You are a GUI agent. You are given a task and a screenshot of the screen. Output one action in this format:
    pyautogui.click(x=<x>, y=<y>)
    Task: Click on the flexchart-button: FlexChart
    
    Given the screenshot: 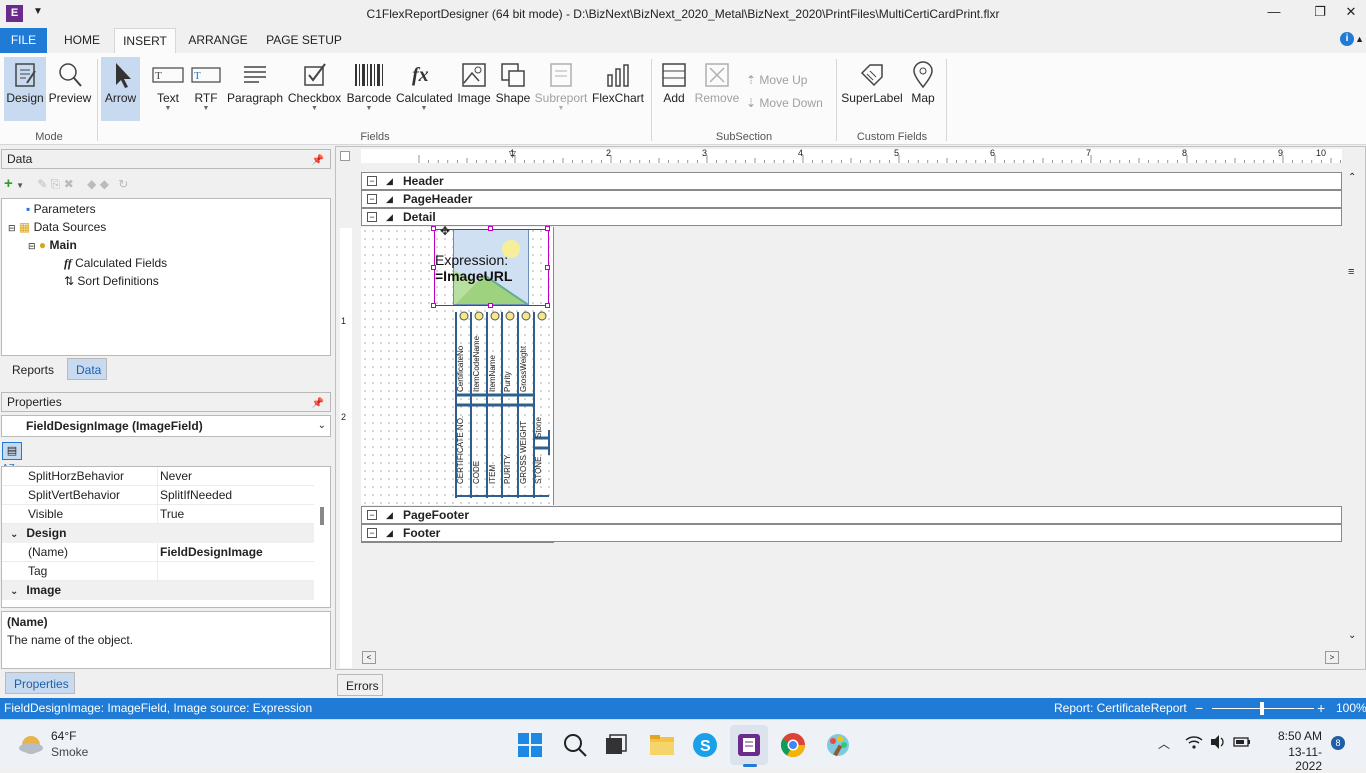 What is the action you would take?
    pyautogui.click(x=618, y=89)
    